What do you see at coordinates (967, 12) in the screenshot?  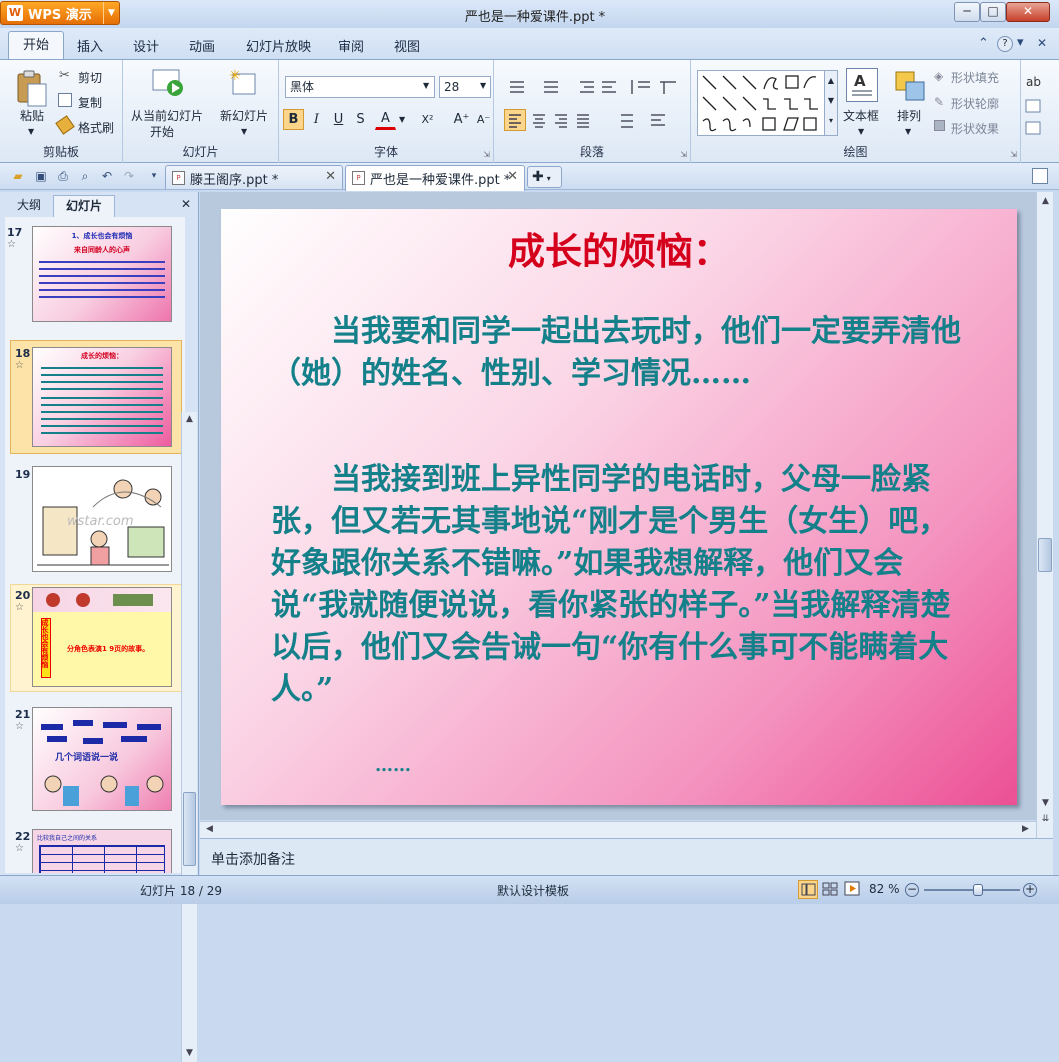 I see `minimize-button: ─` at bounding box center [967, 12].